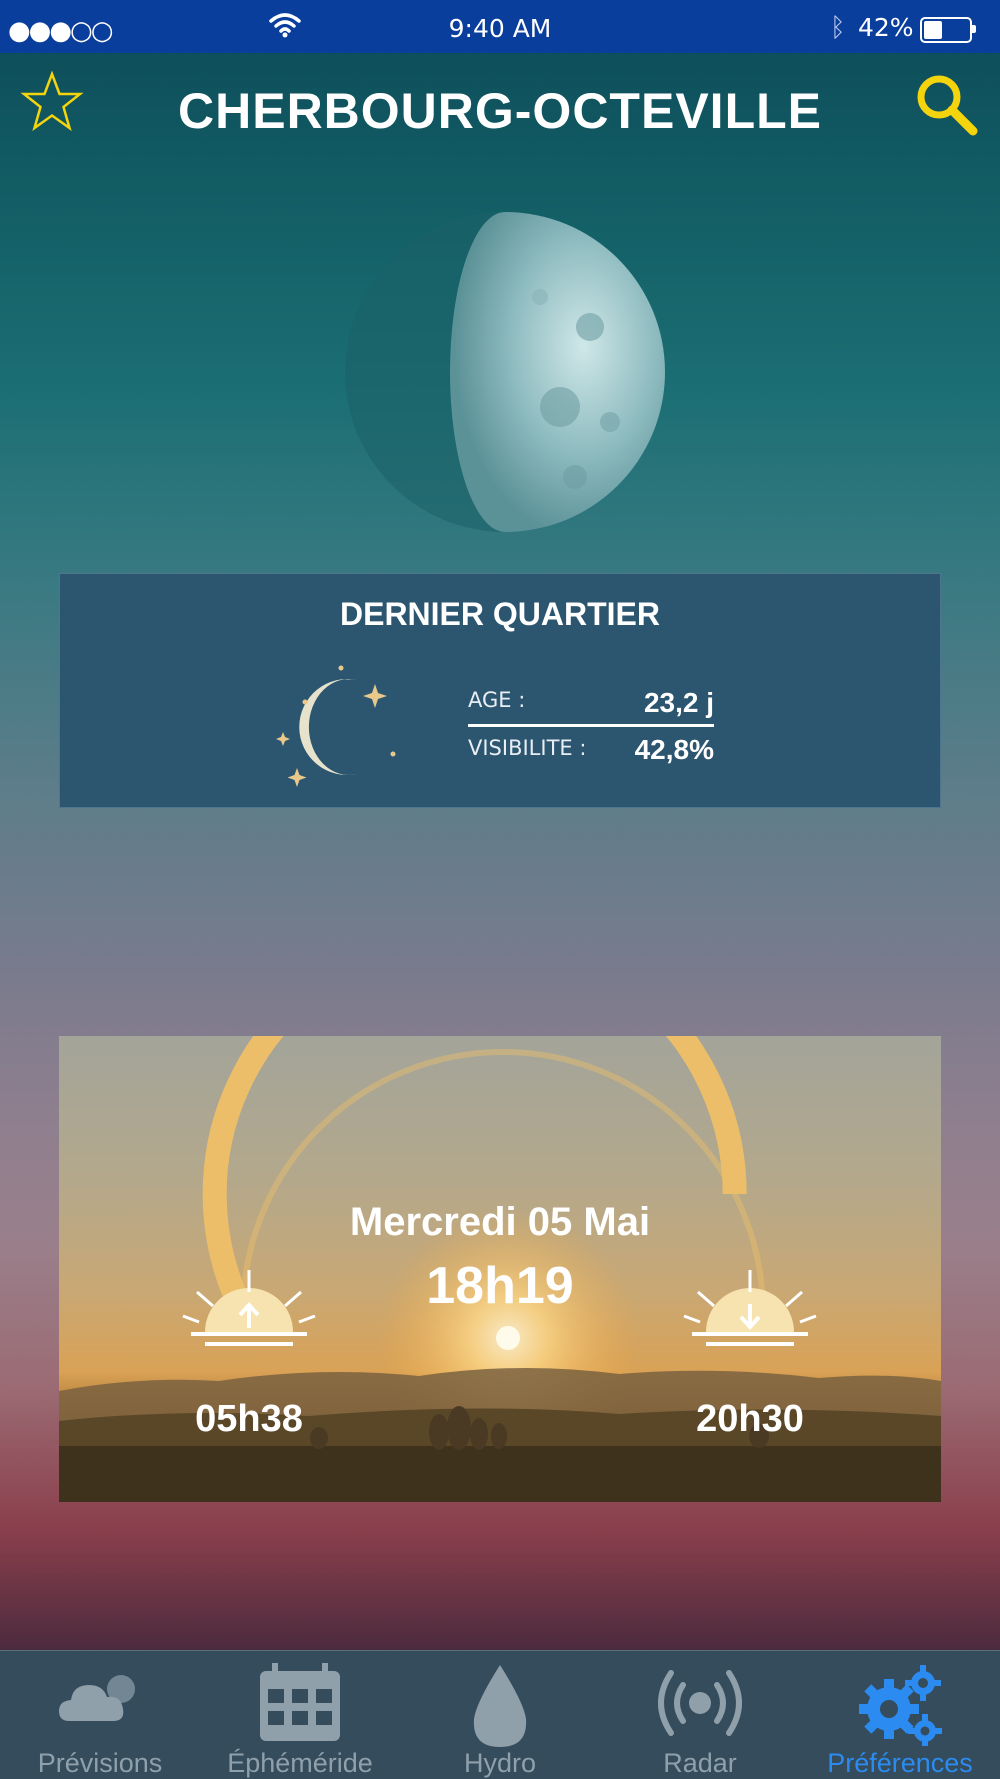 Image resolution: width=1000 pixels, height=1779 pixels. I want to click on tab-label: Prévisions, so click(100, 1763).